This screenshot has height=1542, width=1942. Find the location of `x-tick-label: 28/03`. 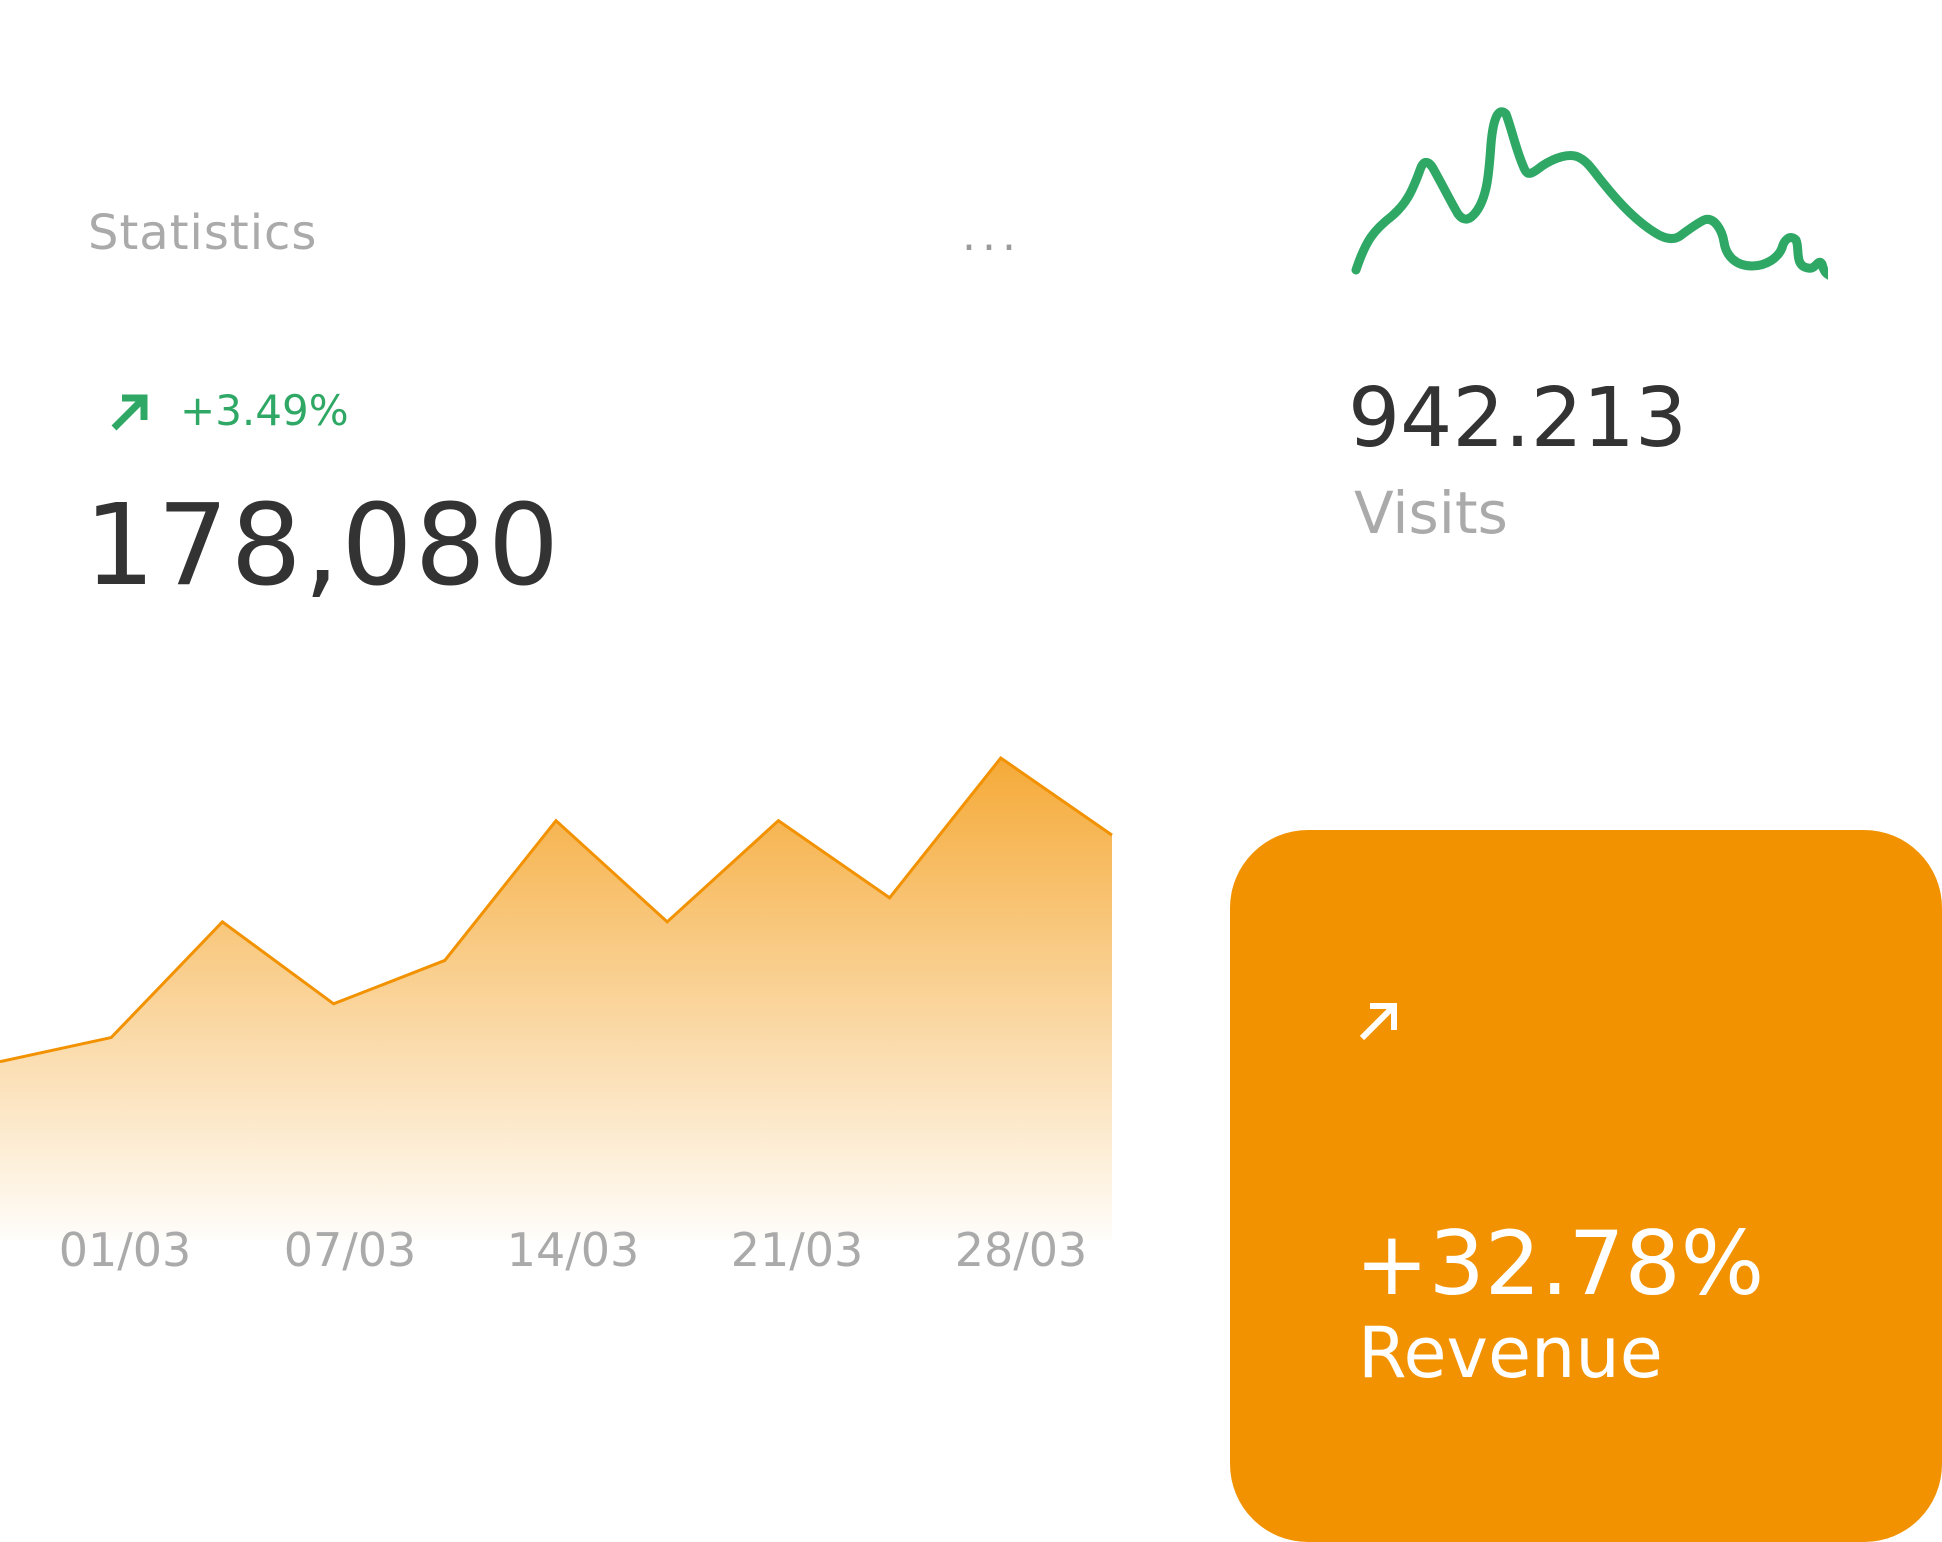

x-tick-label: 28/03 is located at coordinates (1021, 1250).